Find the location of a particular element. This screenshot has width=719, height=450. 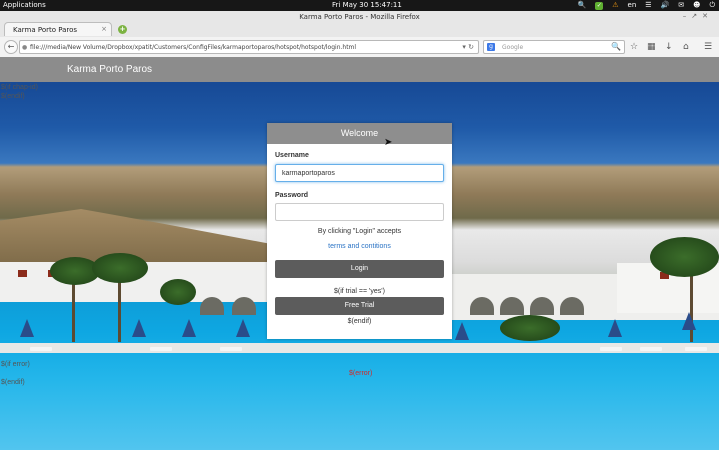

browser-tab: Karma Porto Paros × is located at coordinates (58, 29).